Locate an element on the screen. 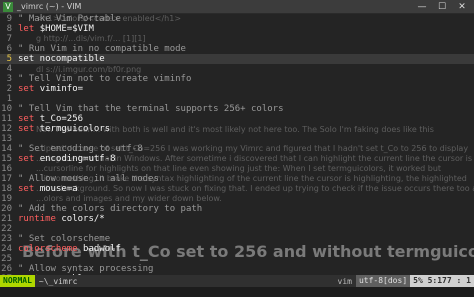  line-text: set termguicolors is located at coordinates (64, 129).